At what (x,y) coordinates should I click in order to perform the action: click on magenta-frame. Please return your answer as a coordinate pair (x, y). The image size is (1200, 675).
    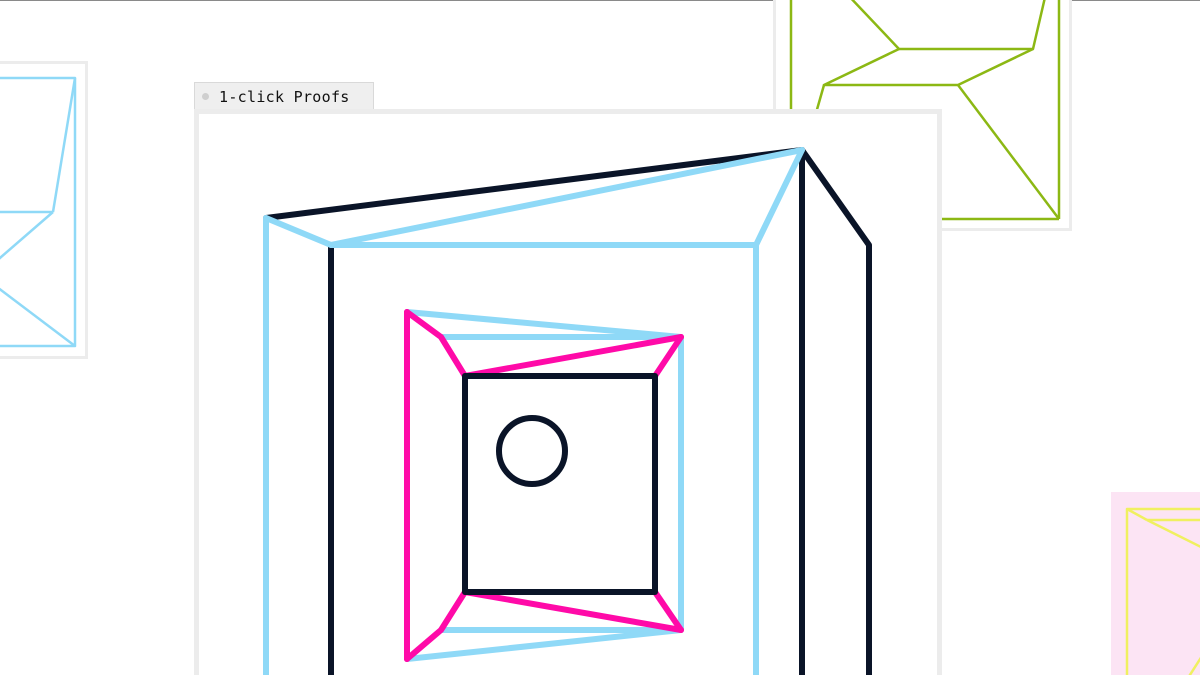
    Looking at the image, I should click on (544, 485).